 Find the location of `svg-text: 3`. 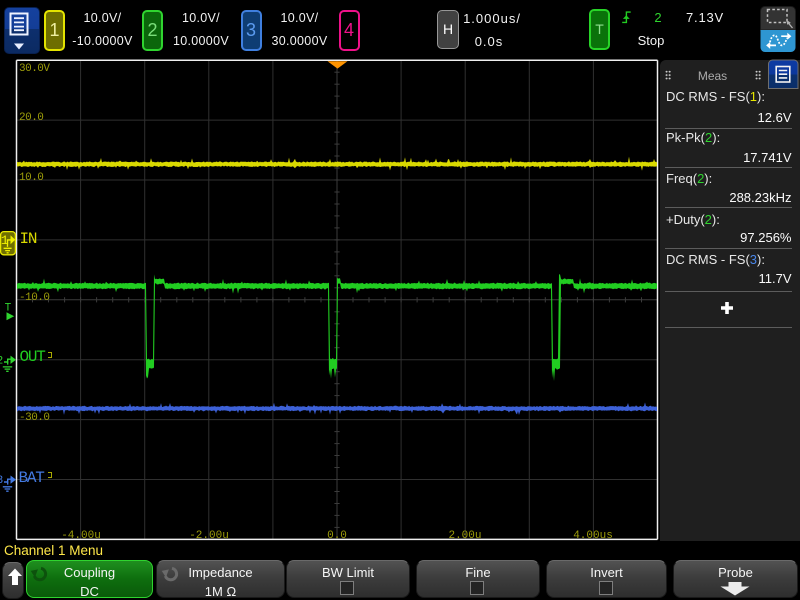

svg-text: 3 is located at coordinates (1, 481).